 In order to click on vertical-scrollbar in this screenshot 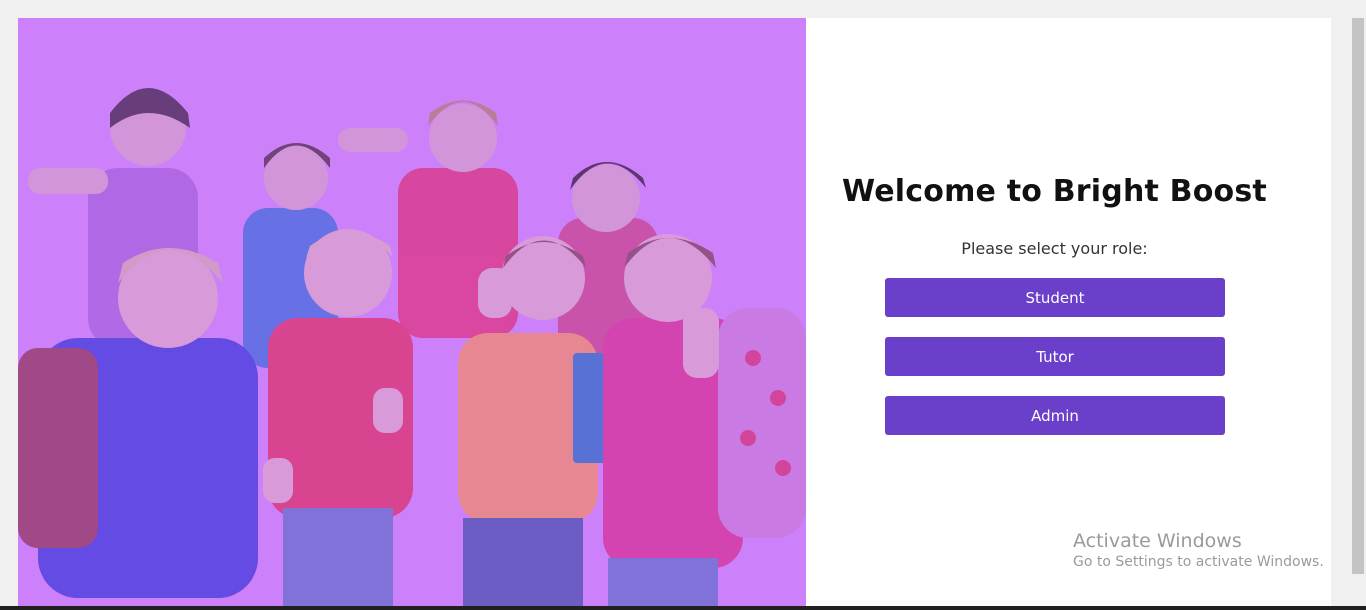, I will do `click(1358, 312)`.